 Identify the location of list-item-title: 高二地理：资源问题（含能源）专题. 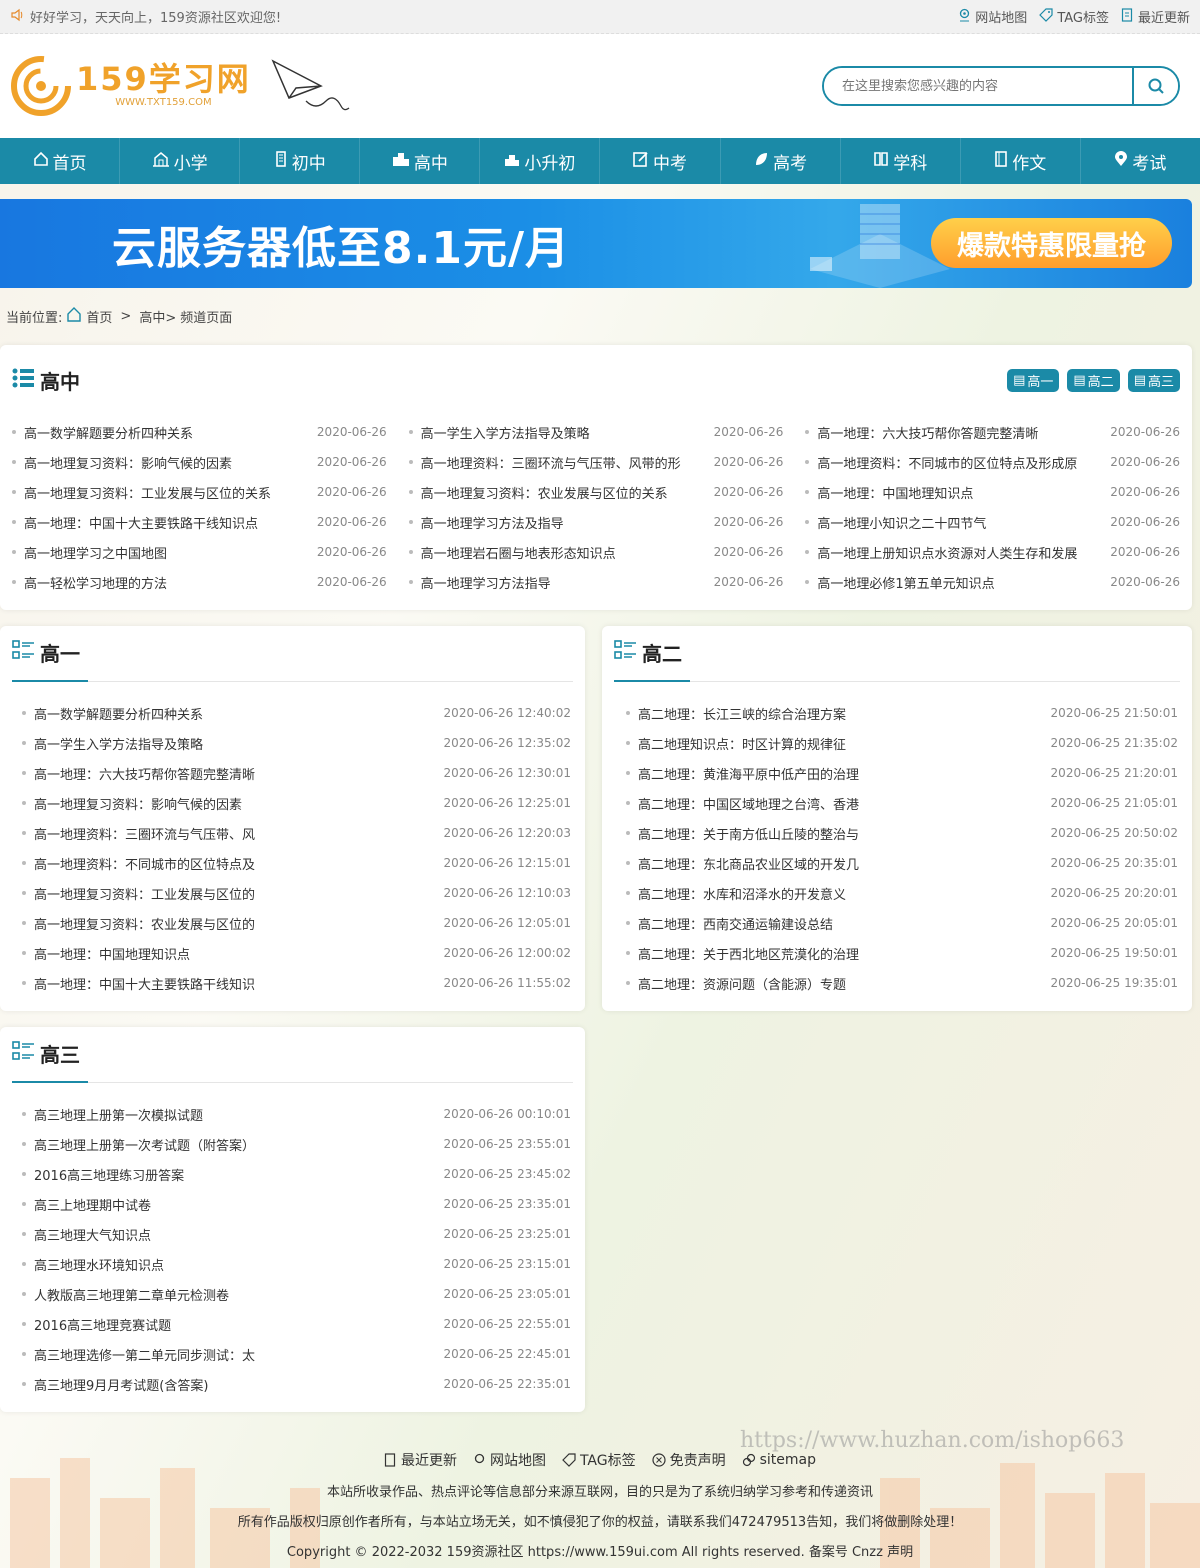
(736, 983).